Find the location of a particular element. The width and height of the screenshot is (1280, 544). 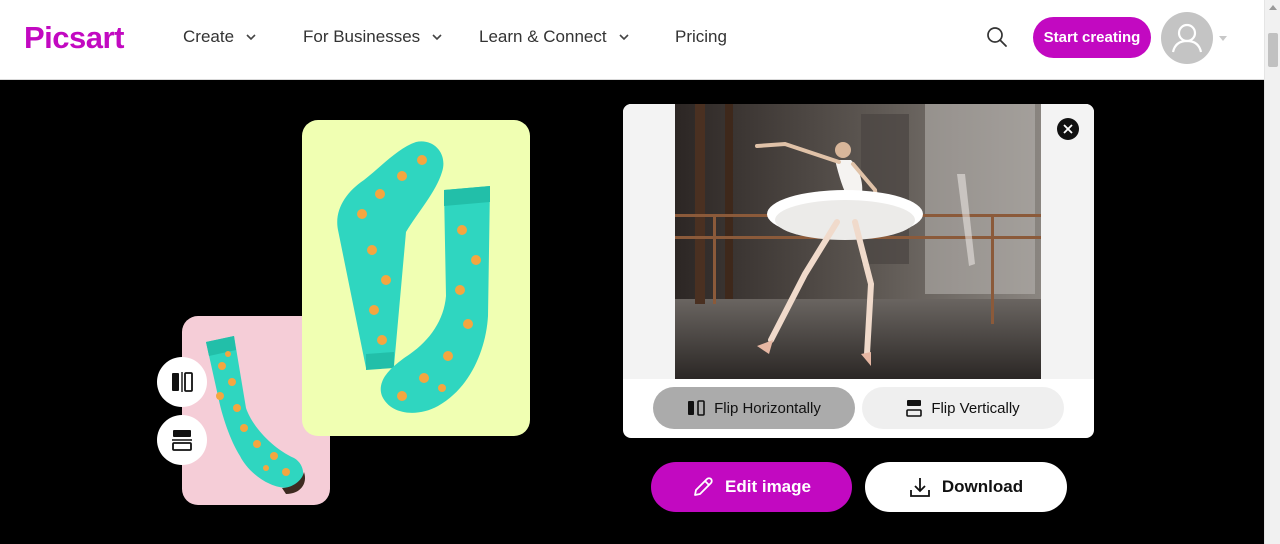

caret-down-icon is located at coordinates (1223, 38).